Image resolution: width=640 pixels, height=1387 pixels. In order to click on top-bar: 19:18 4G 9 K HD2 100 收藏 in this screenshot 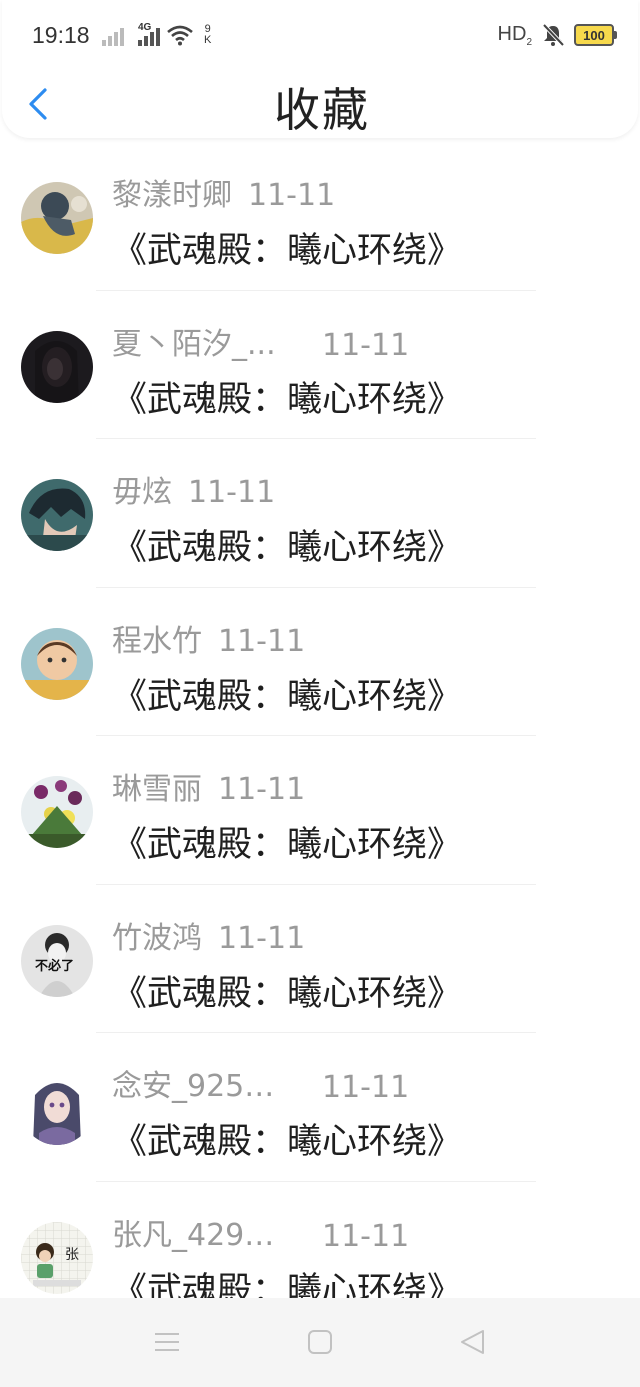, I will do `click(320, 69)`.